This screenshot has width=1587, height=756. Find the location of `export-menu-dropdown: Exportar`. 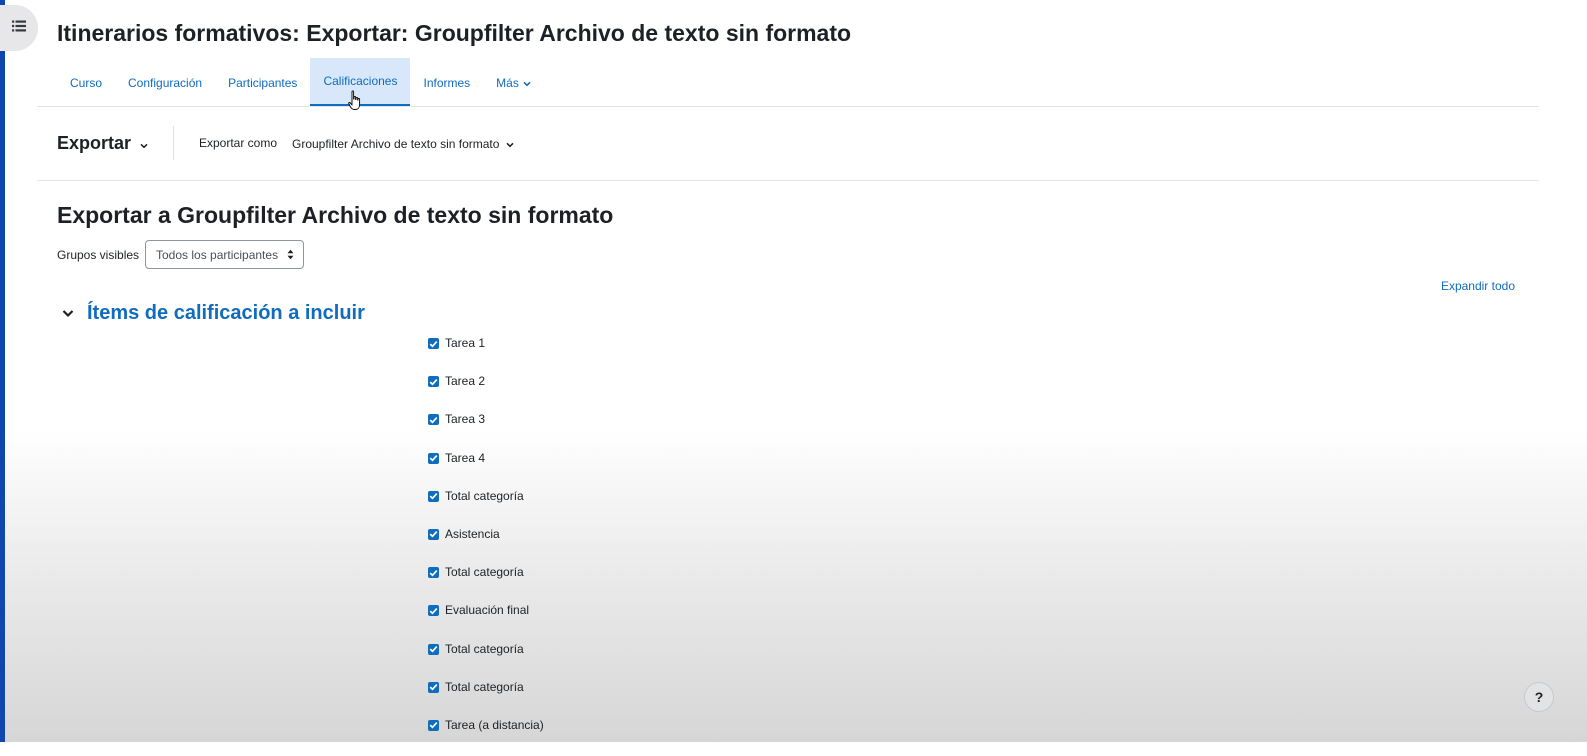

export-menu-dropdown: Exportar is located at coordinates (102, 143).